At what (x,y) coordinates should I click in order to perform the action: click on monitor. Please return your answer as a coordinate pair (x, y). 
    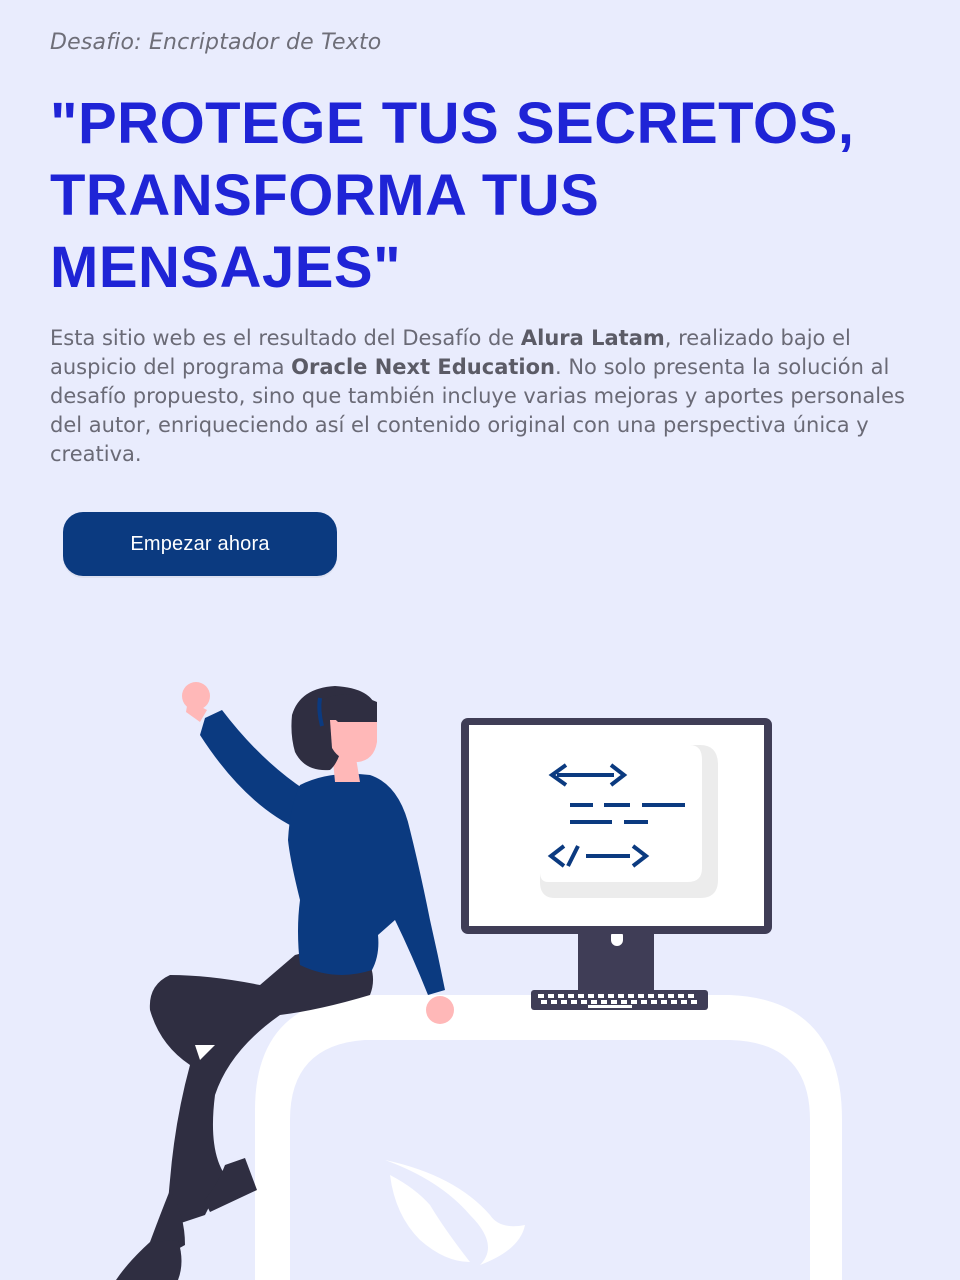
    Looking at the image, I should click on (616, 856).